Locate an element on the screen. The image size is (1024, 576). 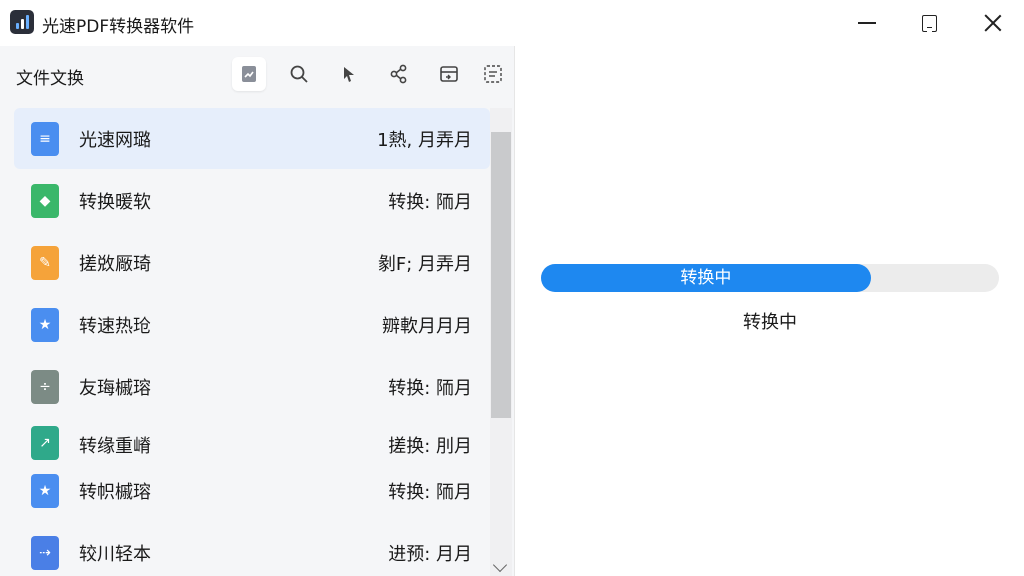
list-item: ✎ 搓敚厰琦 剶F; 月弄月 is located at coordinates (252, 262).